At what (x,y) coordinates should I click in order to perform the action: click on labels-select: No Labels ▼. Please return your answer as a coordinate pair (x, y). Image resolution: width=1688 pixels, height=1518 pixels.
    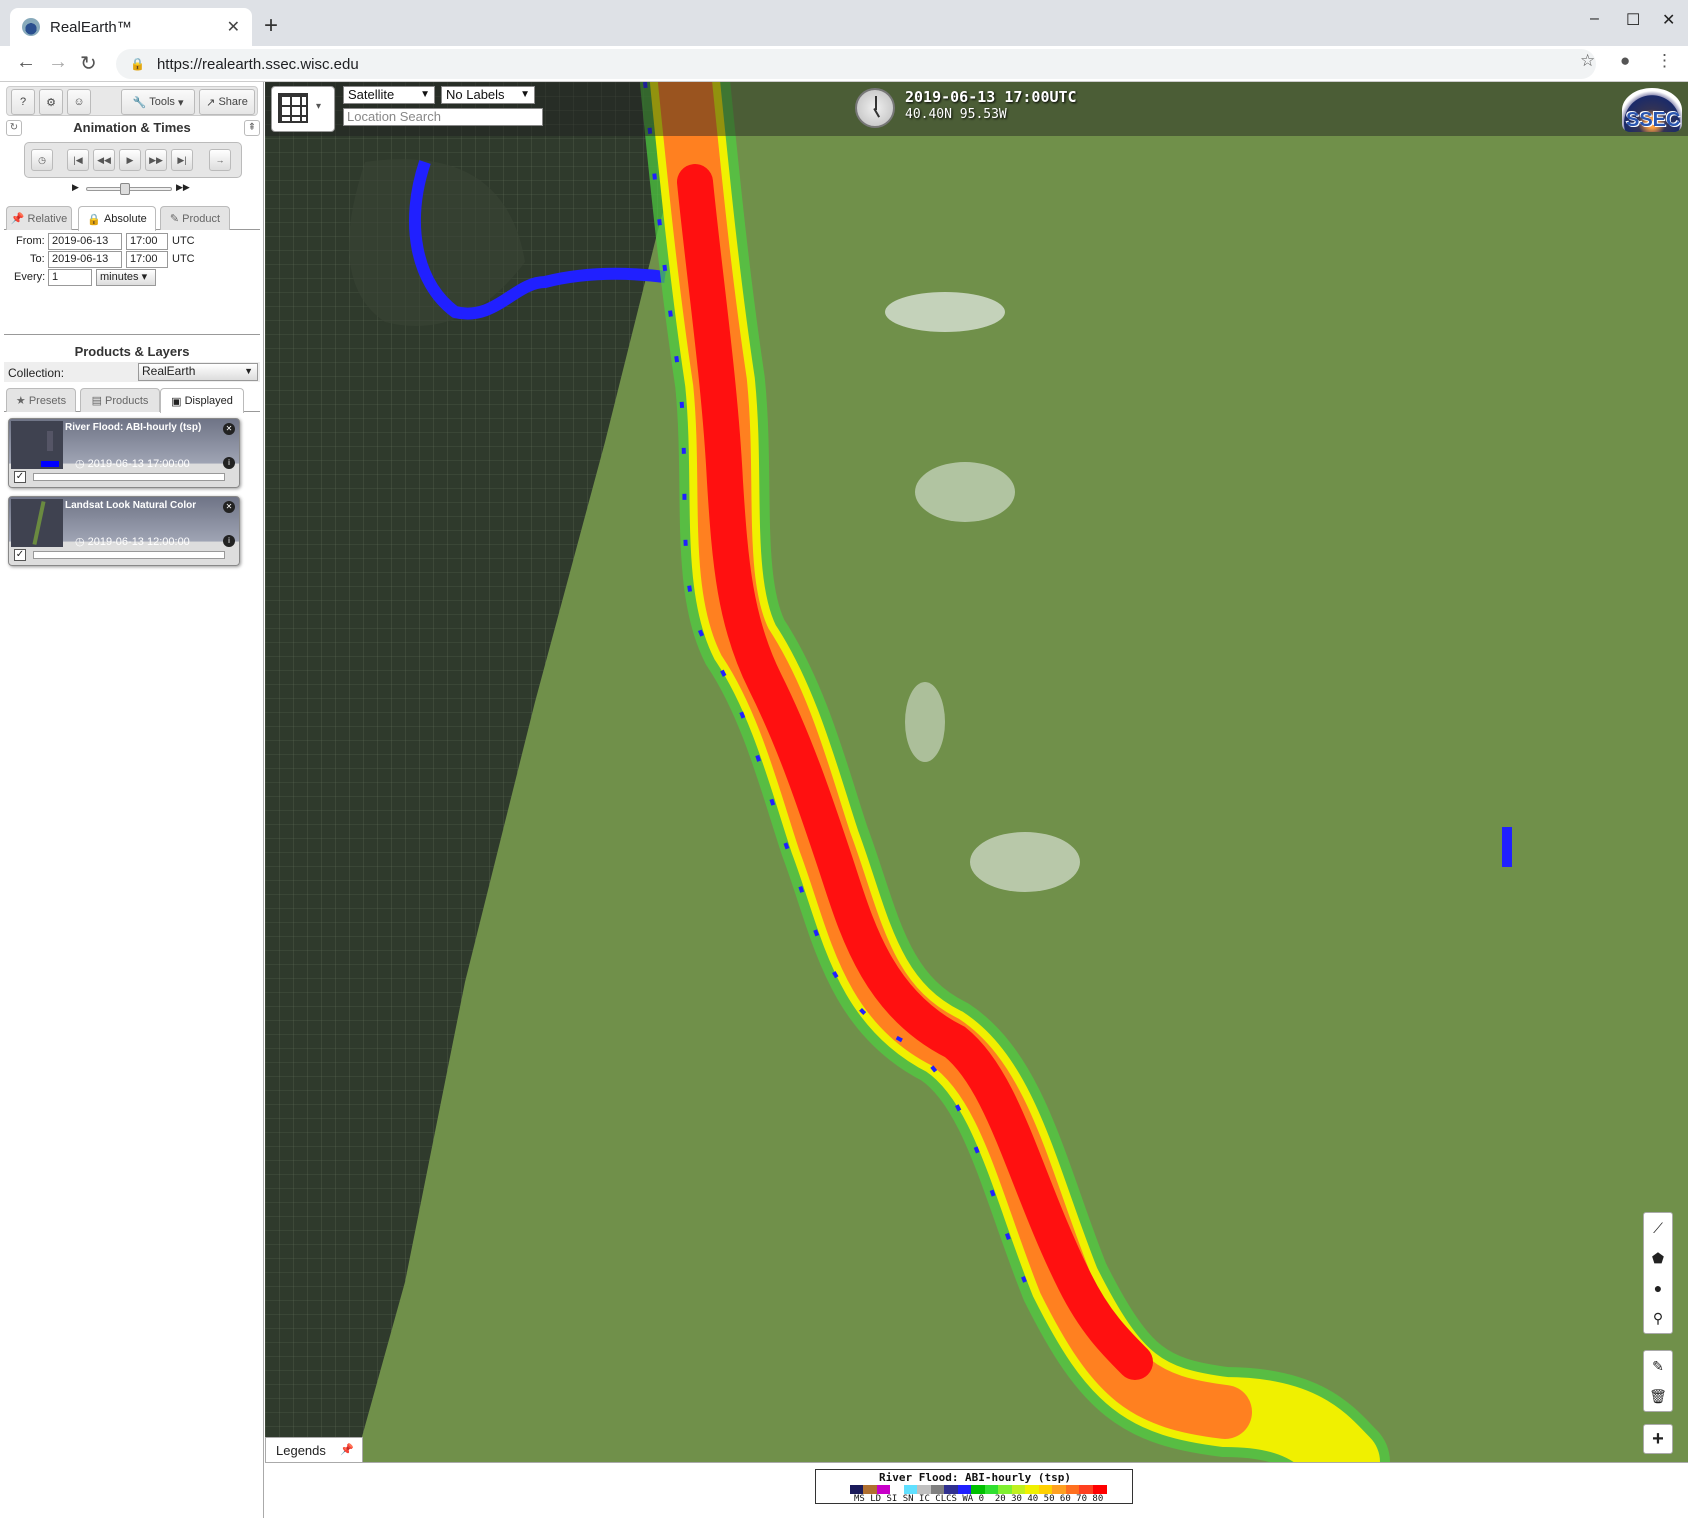
    Looking at the image, I should click on (488, 95).